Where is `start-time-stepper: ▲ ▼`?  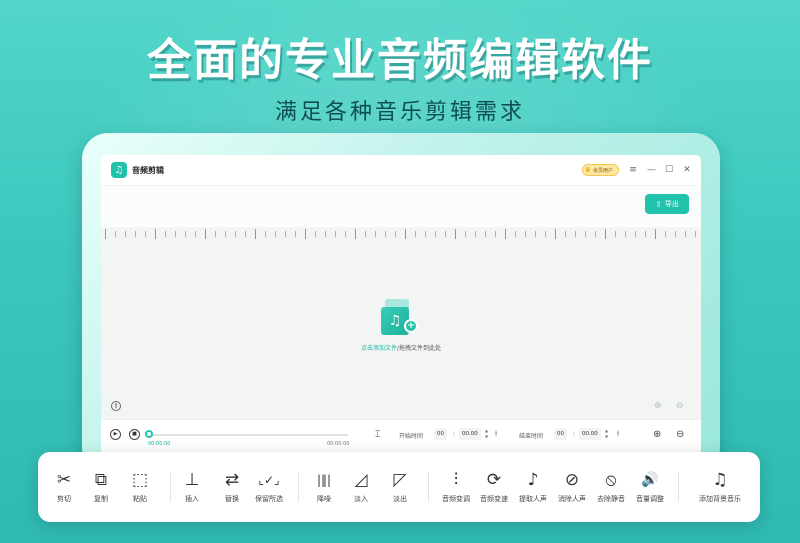
start-time-stepper: ▲ ▼ is located at coordinates (486, 434).